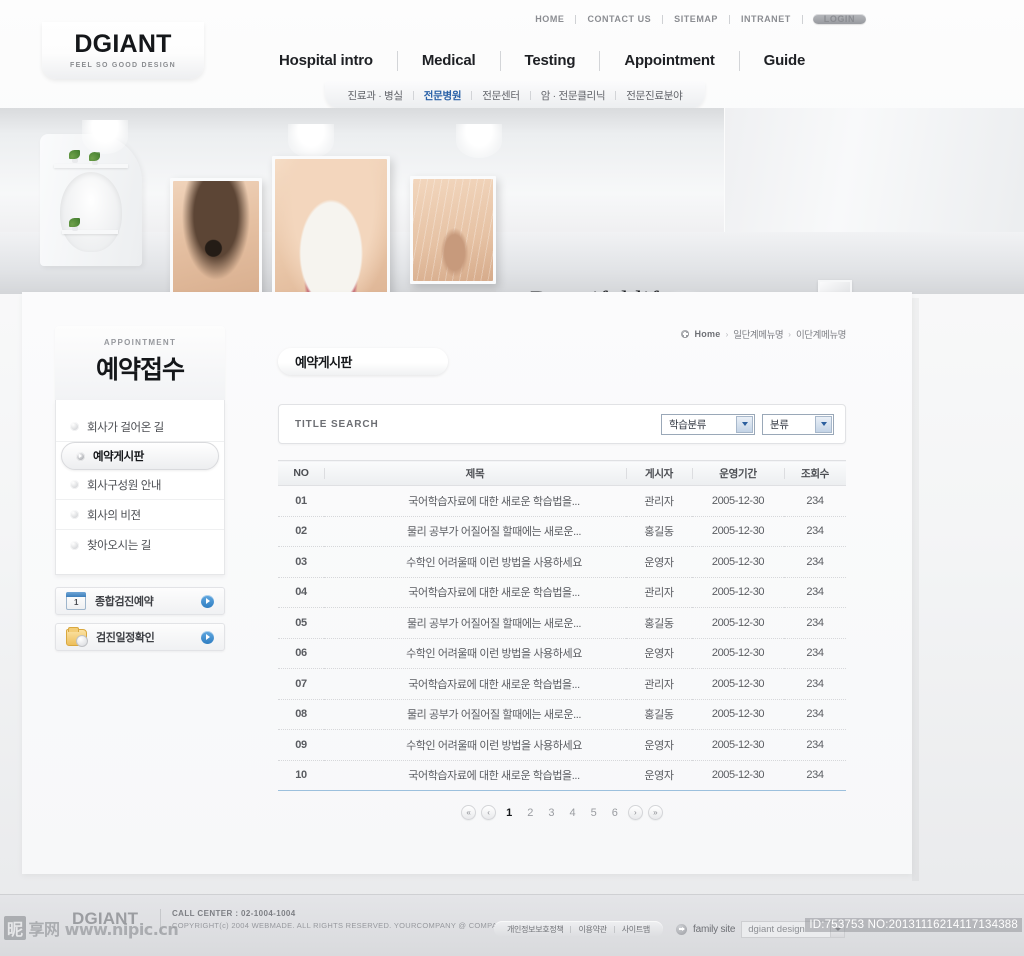 This screenshot has height=956, width=1024. I want to click on pagination-first: «, so click(469, 812).